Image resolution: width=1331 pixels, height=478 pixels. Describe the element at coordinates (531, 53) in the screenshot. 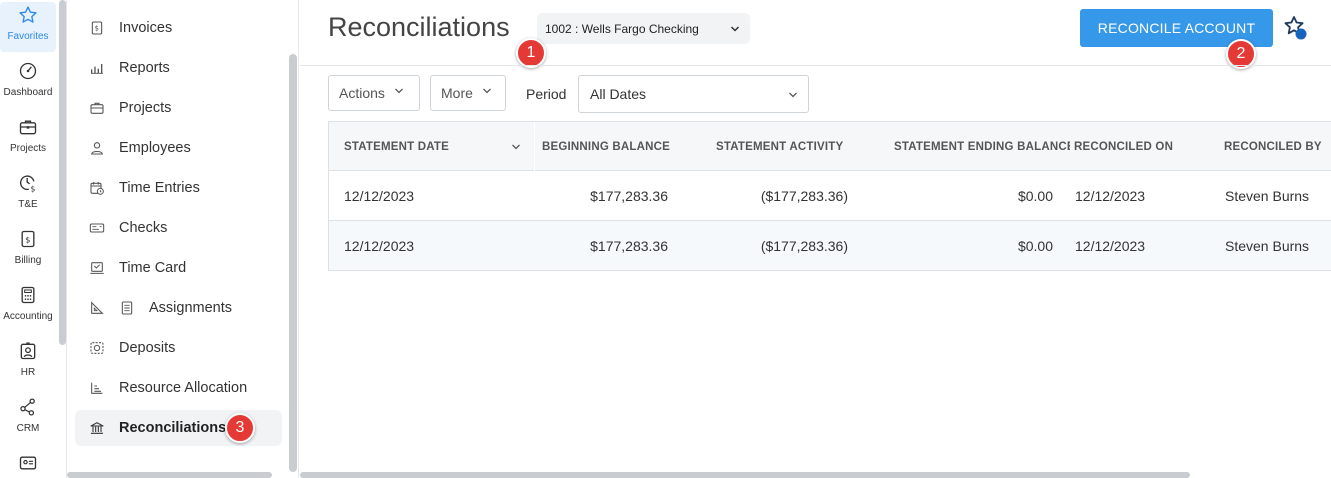

I see `callout-badge-1: 1` at that location.